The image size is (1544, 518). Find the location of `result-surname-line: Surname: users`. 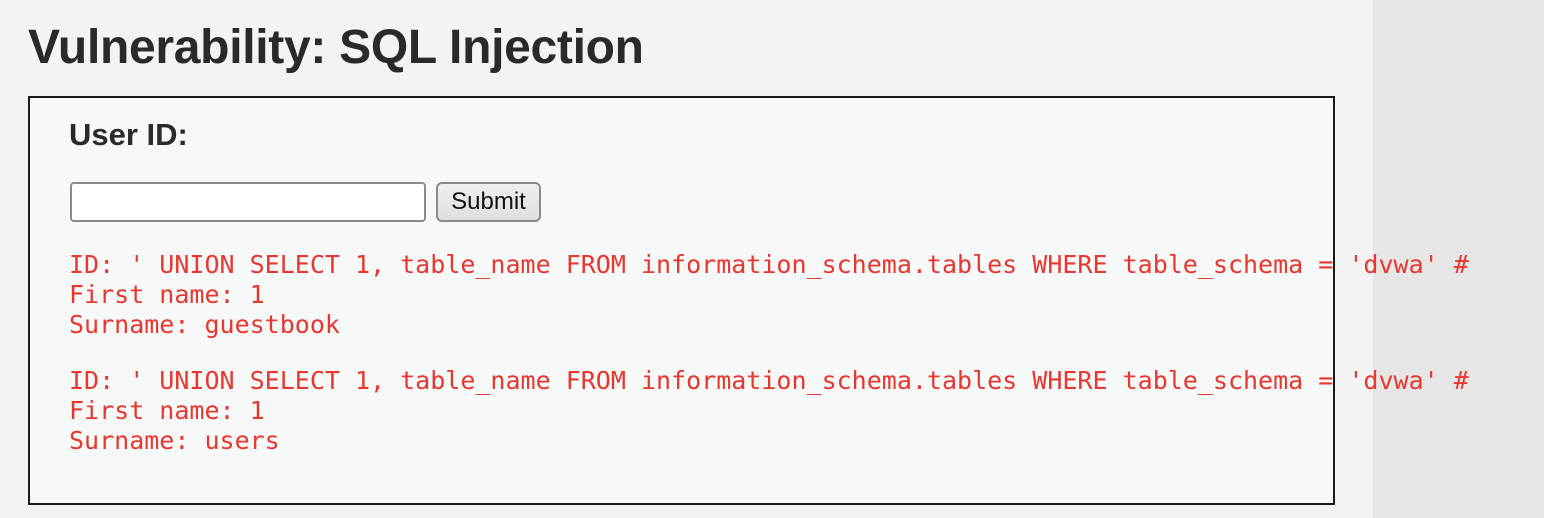

result-surname-line: Surname: users is located at coordinates (174, 440).